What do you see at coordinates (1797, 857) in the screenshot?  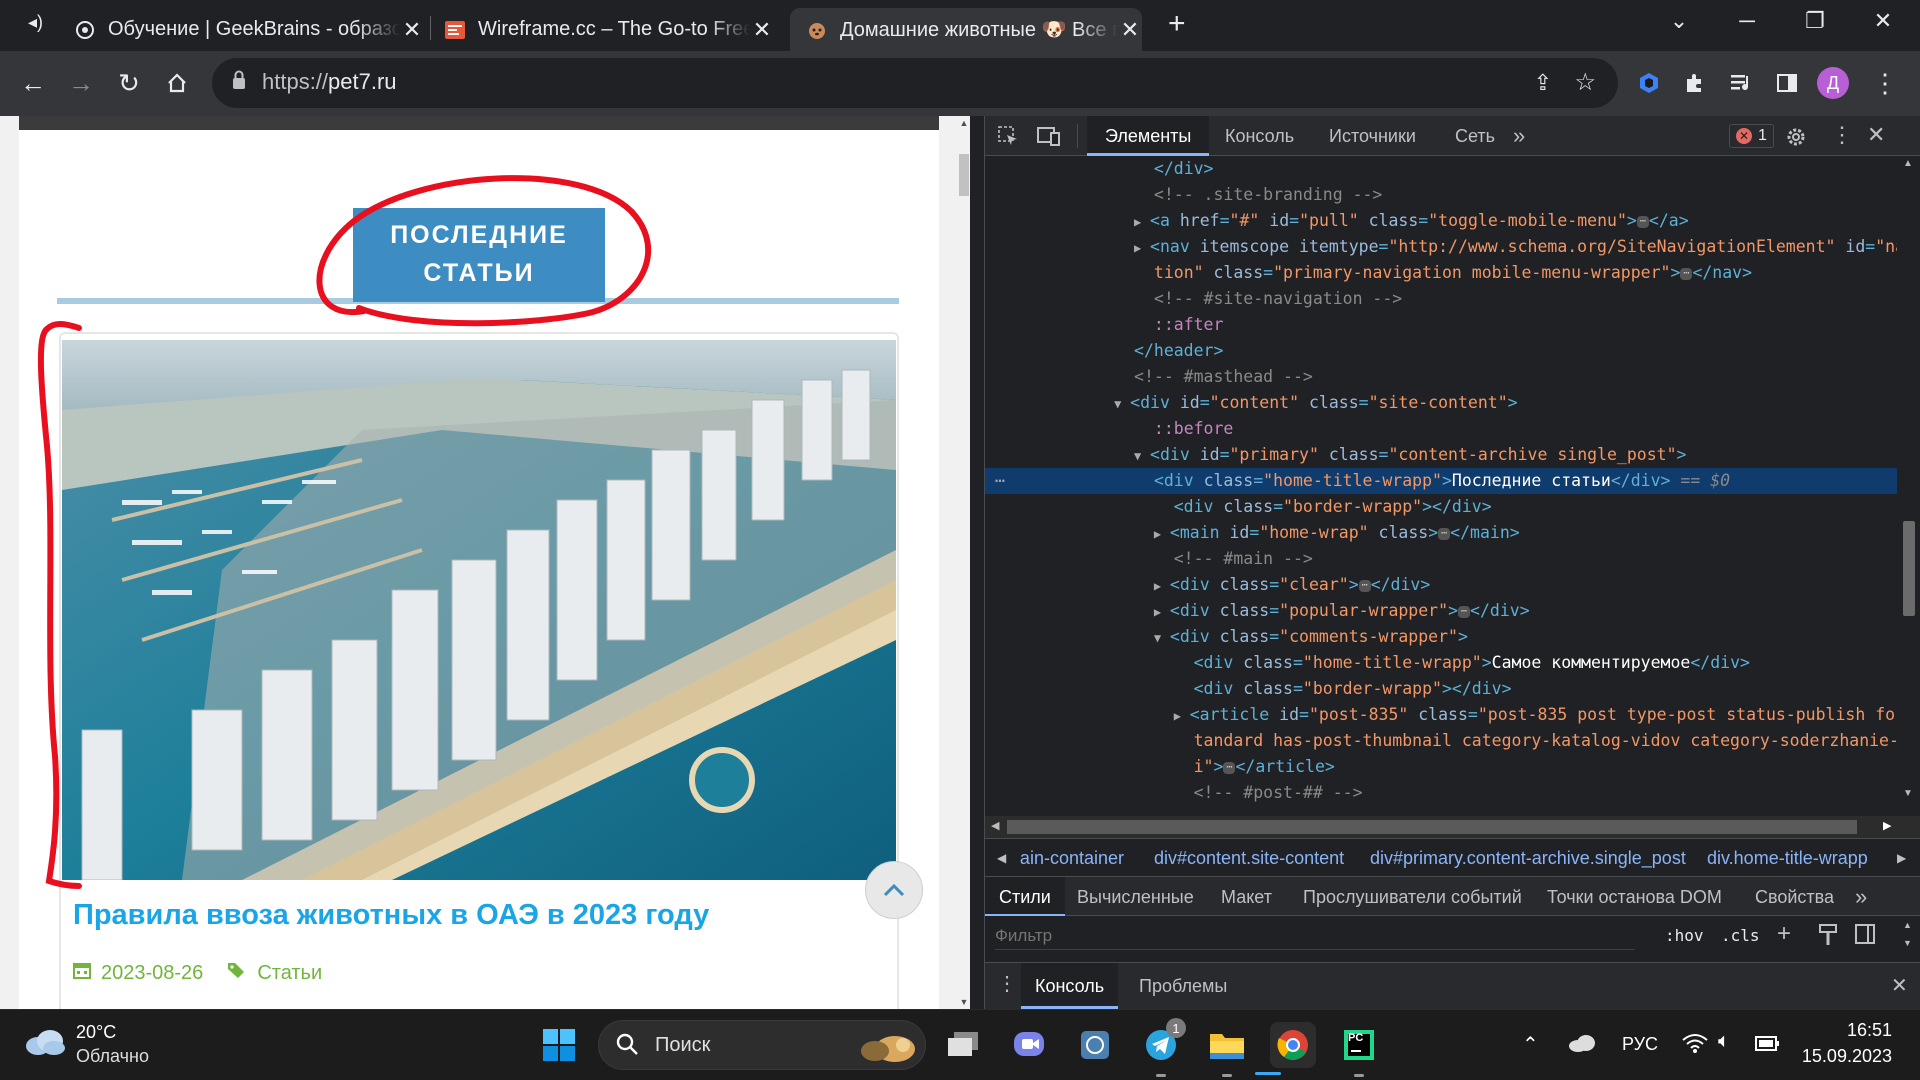 I see `breadcrumb-item: div.home-title-wrapp` at bounding box center [1797, 857].